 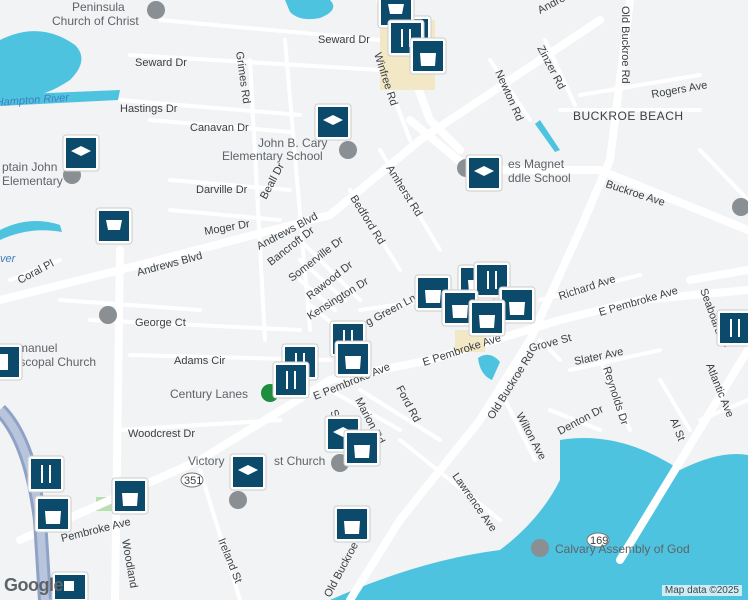 I want to click on church-icon-peninsula, so click(x=156, y=10).